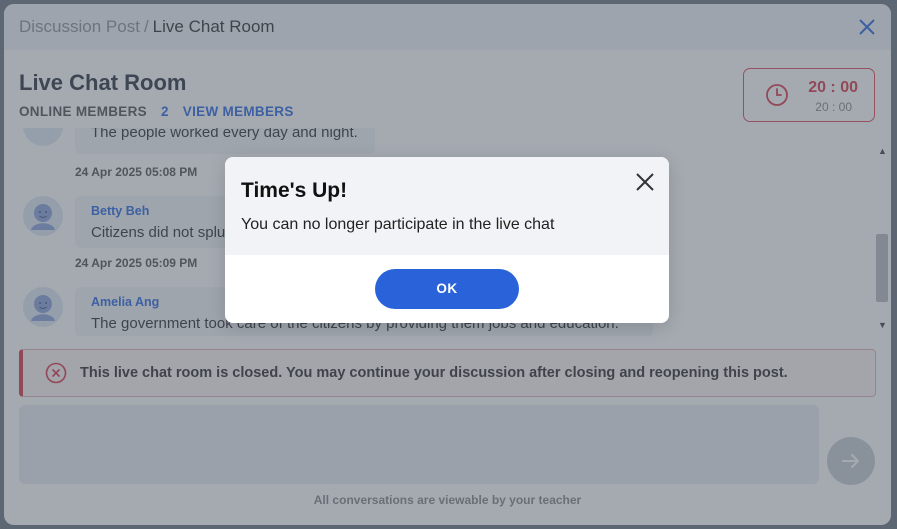  What do you see at coordinates (447, 289) in the screenshot?
I see `ok-button: OK` at bounding box center [447, 289].